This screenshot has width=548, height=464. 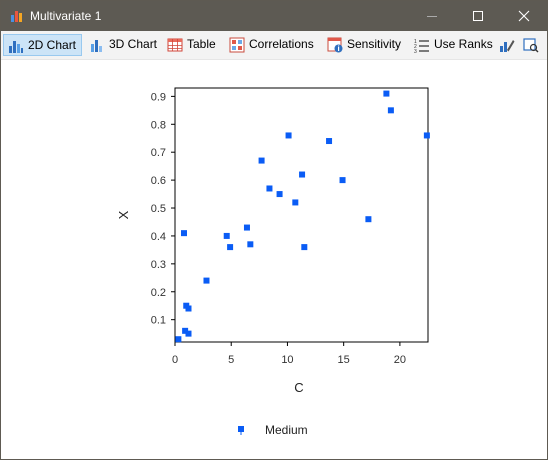 What do you see at coordinates (16, 16) in the screenshot?
I see `app-chart-icon` at bounding box center [16, 16].